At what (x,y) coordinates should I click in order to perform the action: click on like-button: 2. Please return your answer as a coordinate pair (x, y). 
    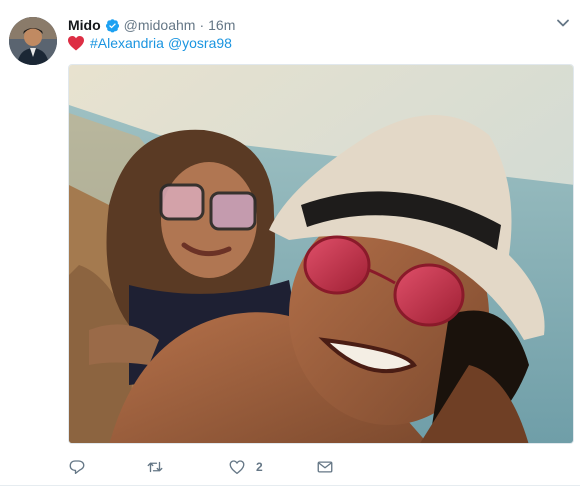
    Looking at the image, I should click on (272, 467).